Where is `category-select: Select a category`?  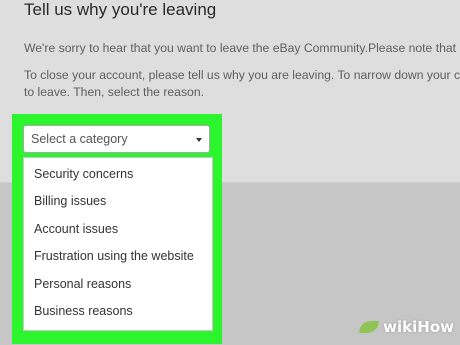
category-select: Select a category is located at coordinates (116, 139).